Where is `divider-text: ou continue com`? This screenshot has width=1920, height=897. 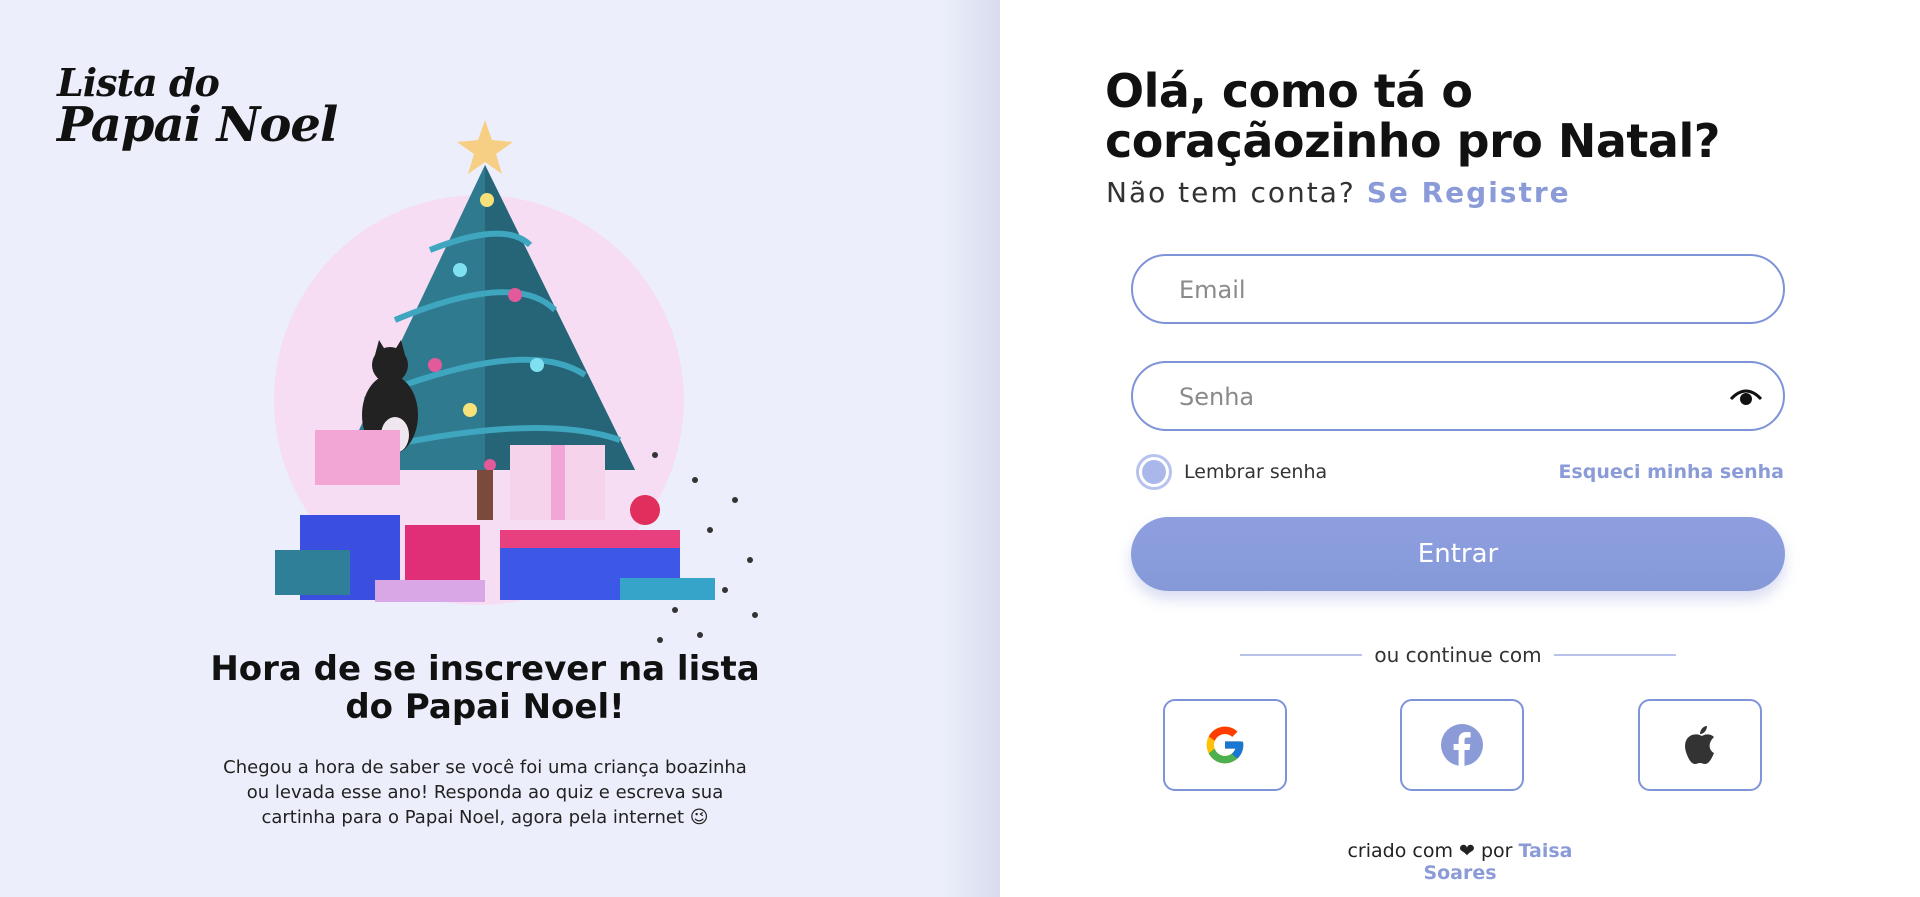 divider-text: ou continue com is located at coordinates (1458, 655).